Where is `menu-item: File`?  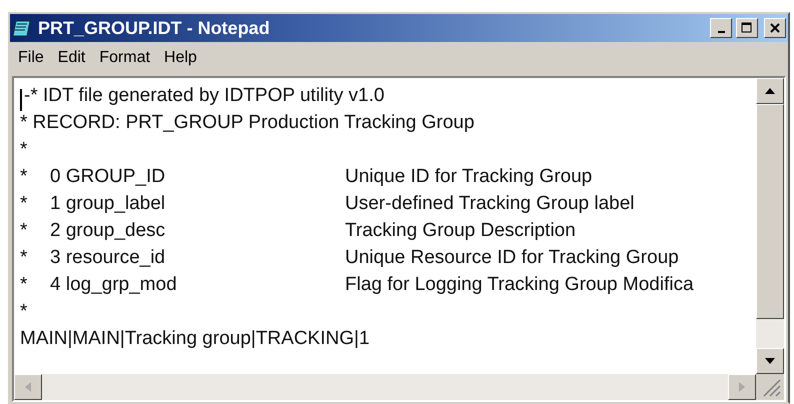
menu-item: File is located at coordinates (31, 58).